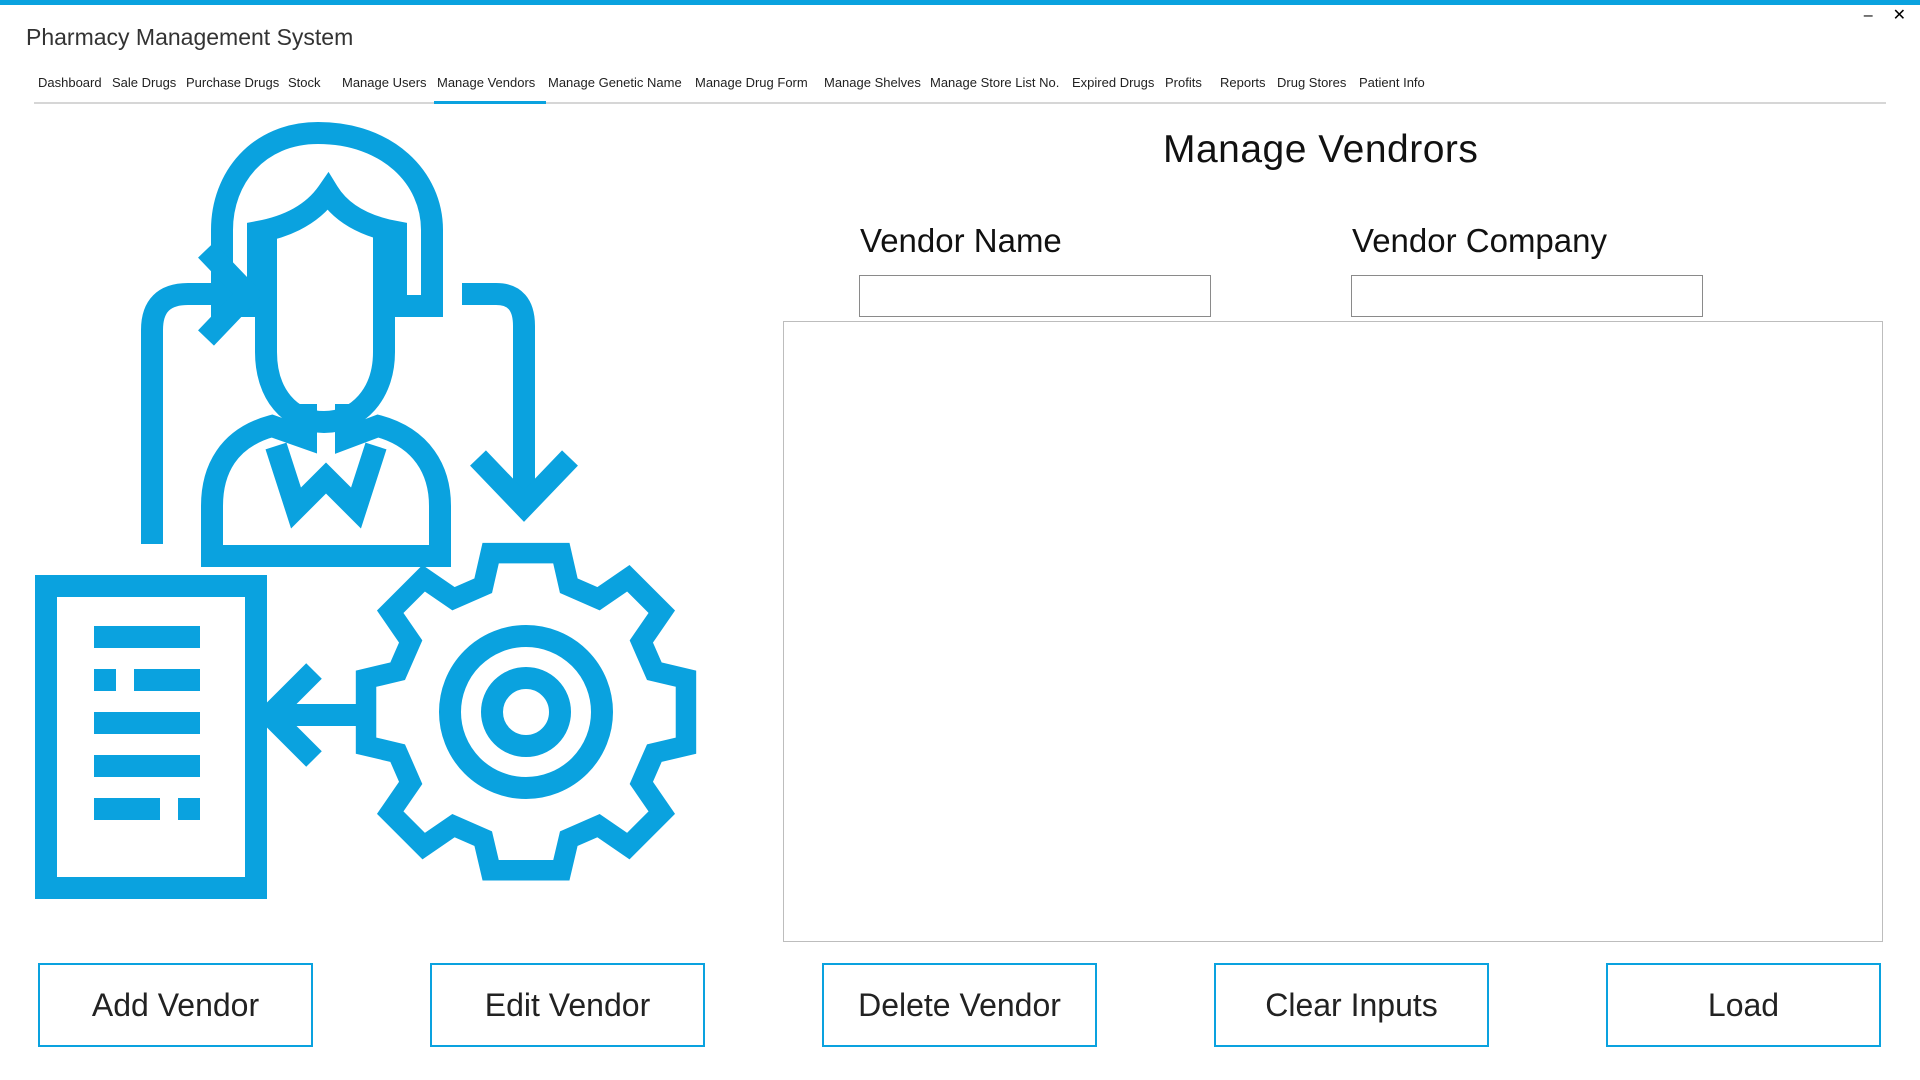 Image resolution: width=1920 pixels, height=1080 pixels. I want to click on tab-drug-stores: Drug Stores, so click(1311, 88).